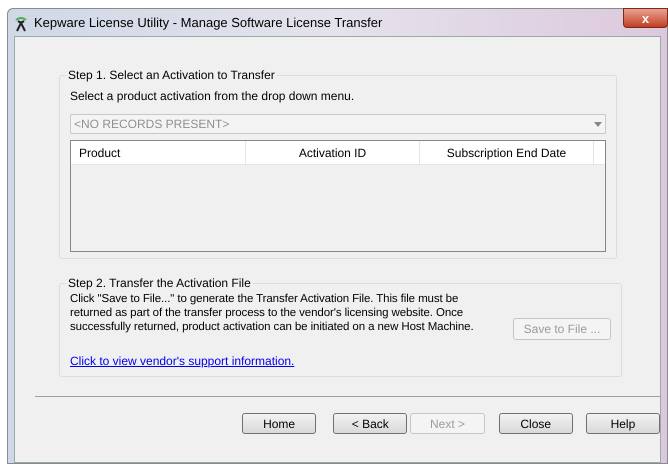 The height and width of the screenshot is (464, 668). I want to click on dialog-button: Help, so click(623, 423).